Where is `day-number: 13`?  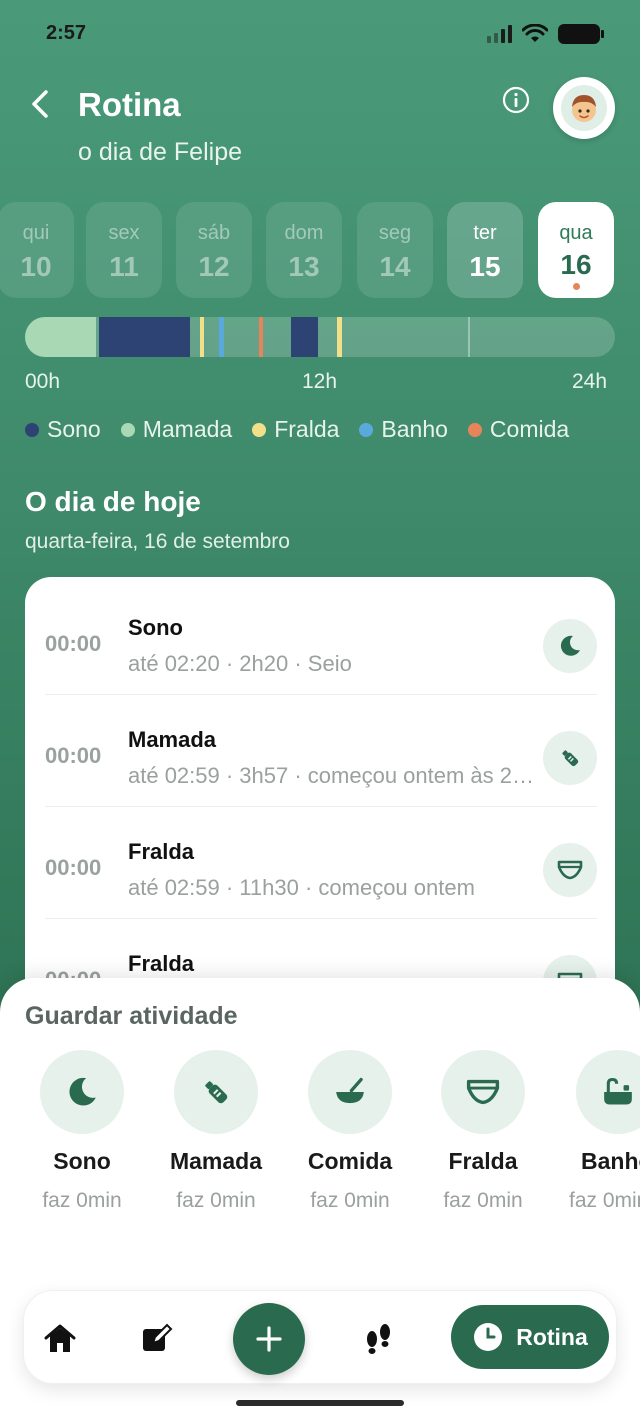 day-number: 13 is located at coordinates (304, 266).